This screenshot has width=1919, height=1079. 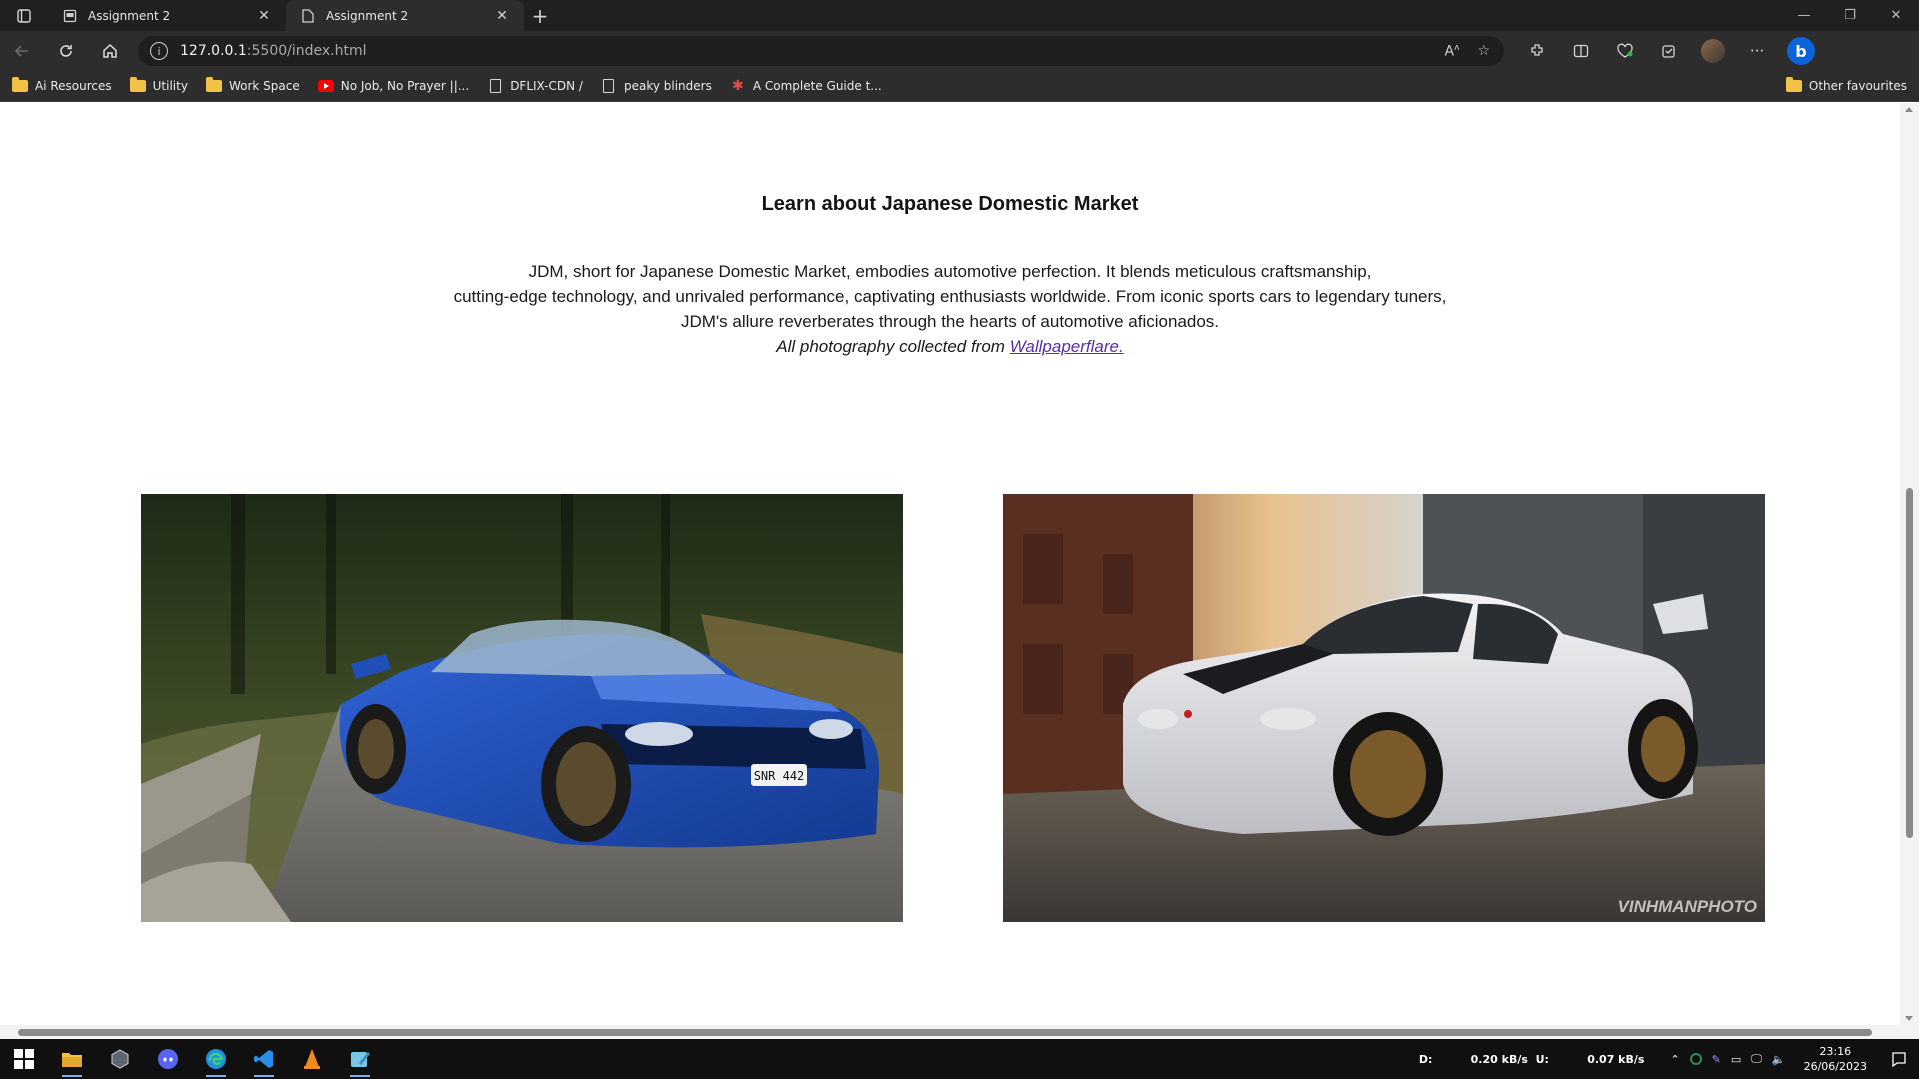 I want to click on back-arrow-icon, so click(x=21, y=51).